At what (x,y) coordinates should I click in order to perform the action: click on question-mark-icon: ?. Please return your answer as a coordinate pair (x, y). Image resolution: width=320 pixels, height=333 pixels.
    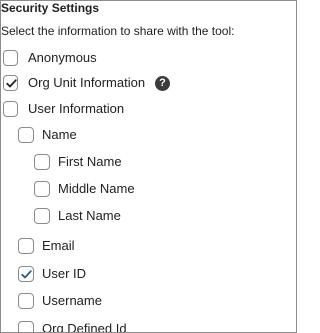
    Looking at the image, I should click on (163, 83).